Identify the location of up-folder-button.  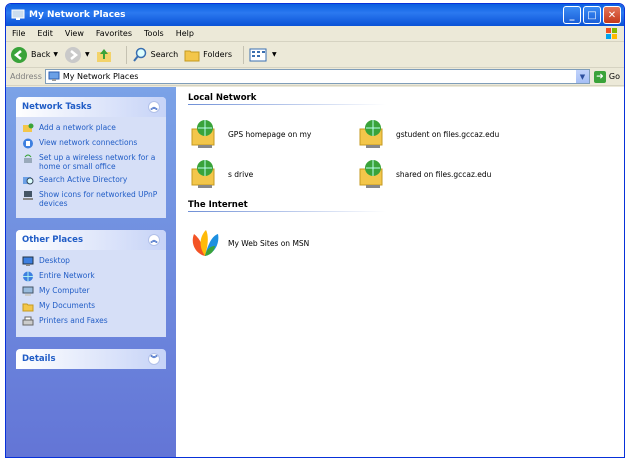
(105, 55).